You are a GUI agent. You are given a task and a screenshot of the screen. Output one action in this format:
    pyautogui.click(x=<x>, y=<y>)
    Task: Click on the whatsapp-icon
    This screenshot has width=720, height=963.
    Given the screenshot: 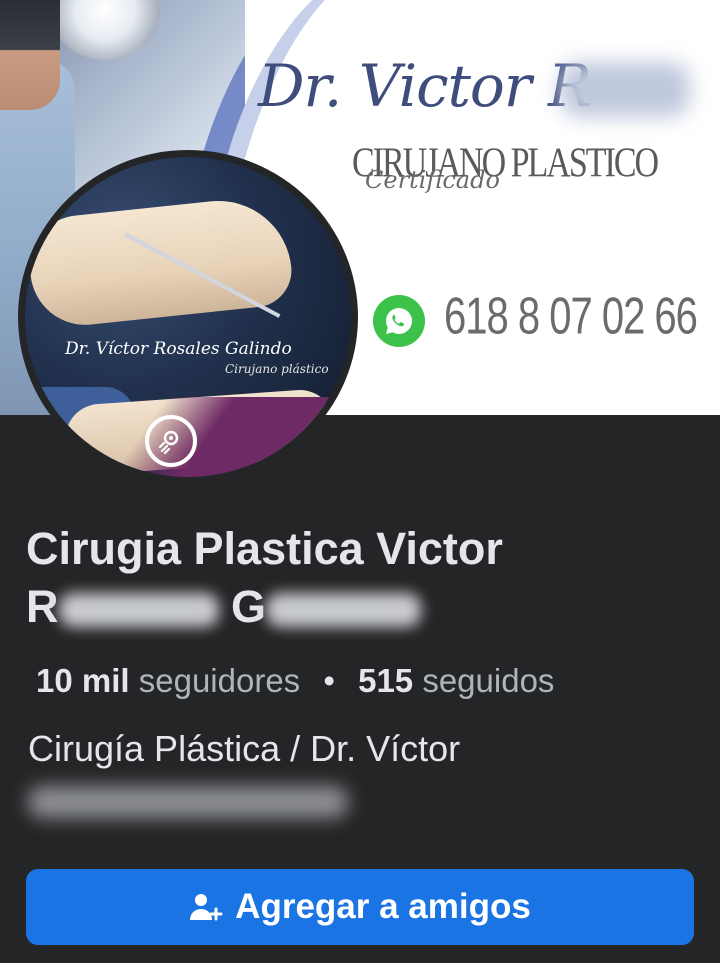 What is the action you would take?
    pyautogui.click(x=399, y=321)
    